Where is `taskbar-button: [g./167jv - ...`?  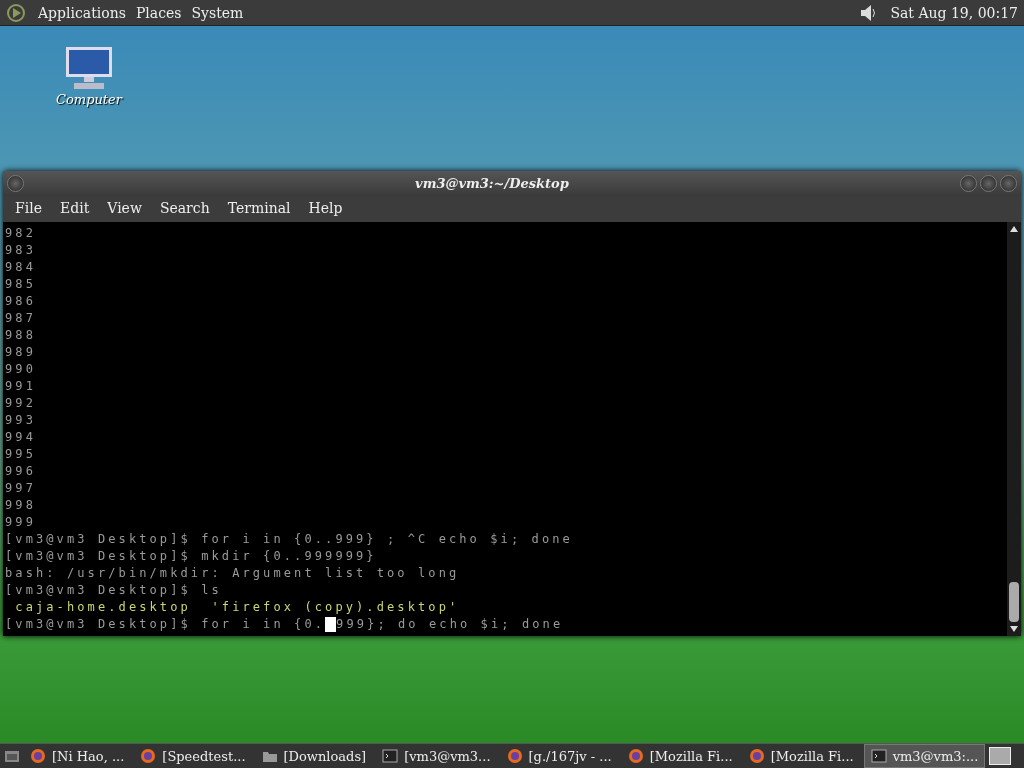
taskbar-button: [g./167jv - ... is located at coordinates (559, 756).